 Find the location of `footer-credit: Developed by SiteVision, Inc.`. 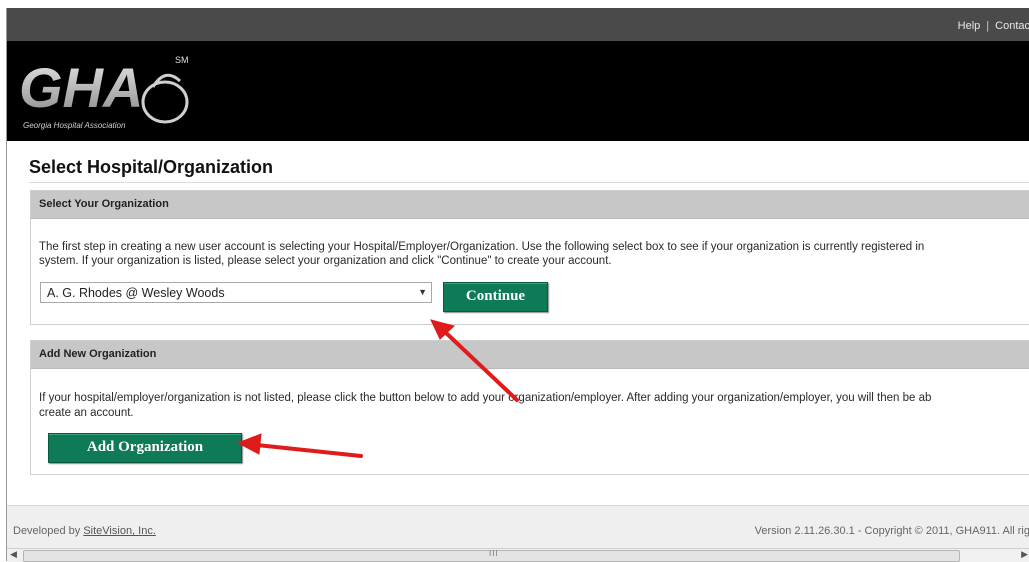

footer-credit: Developed by SiteVision, Inc. is located at coordinates (84, 531).